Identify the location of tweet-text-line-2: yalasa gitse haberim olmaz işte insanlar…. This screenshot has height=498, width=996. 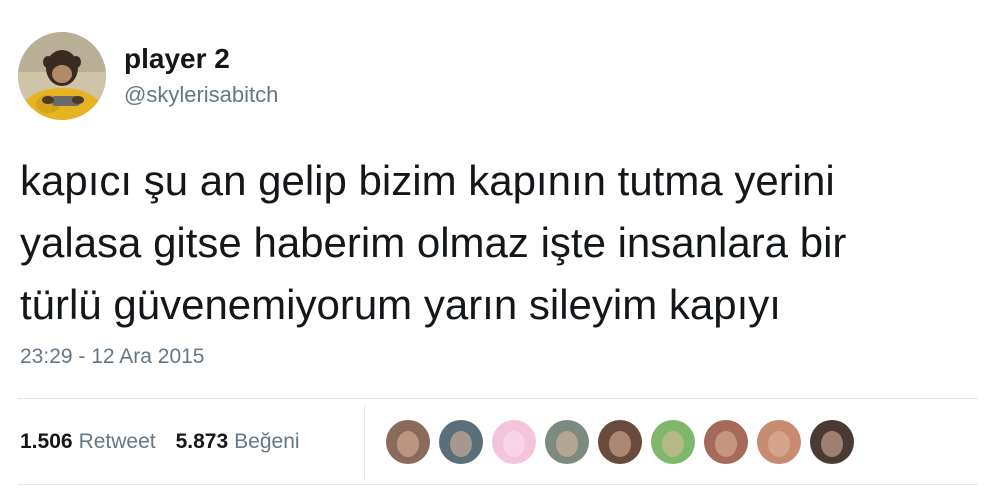
(433, 242).